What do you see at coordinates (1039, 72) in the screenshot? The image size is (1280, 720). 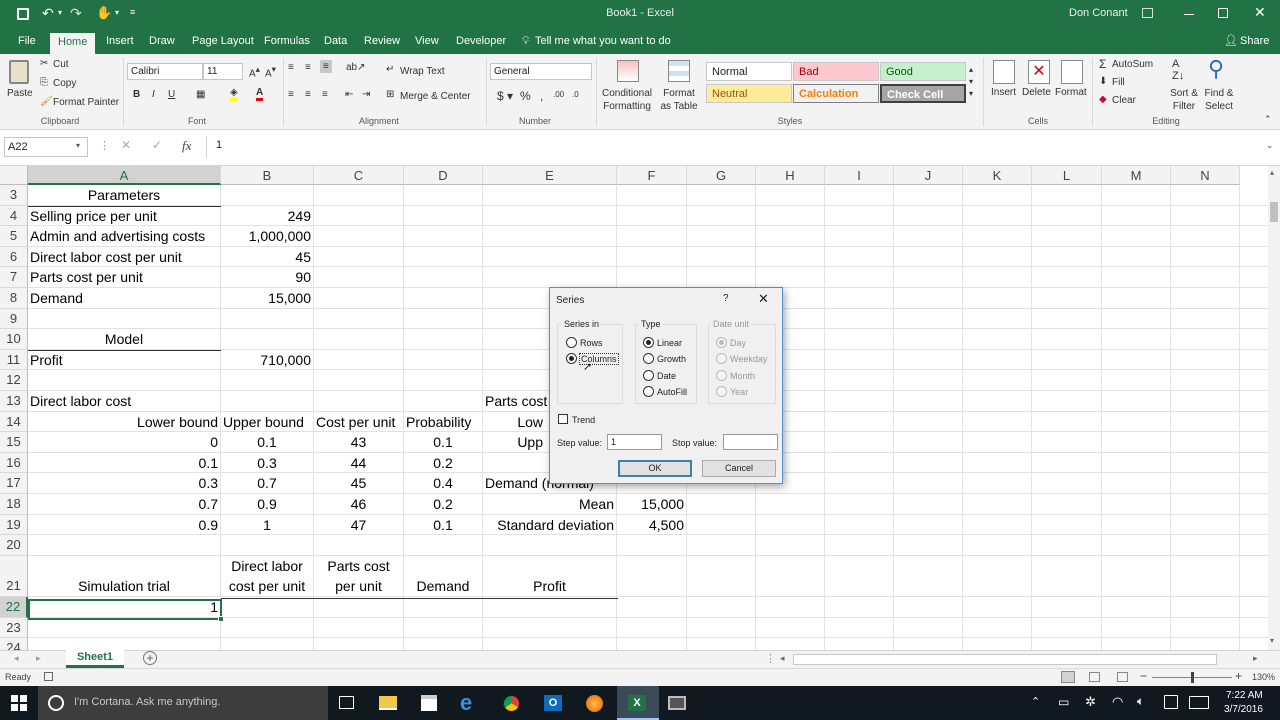 I see `delete-cells-icon: ✕` at bounding box center [1039, 72].